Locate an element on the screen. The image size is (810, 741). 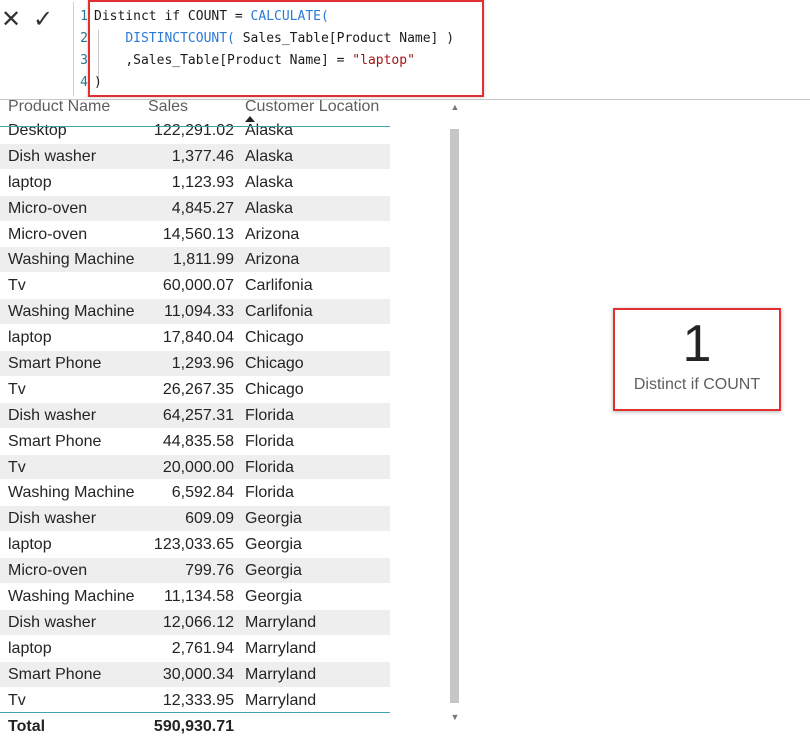
code-text: ) is located at coordinates (98, 82).